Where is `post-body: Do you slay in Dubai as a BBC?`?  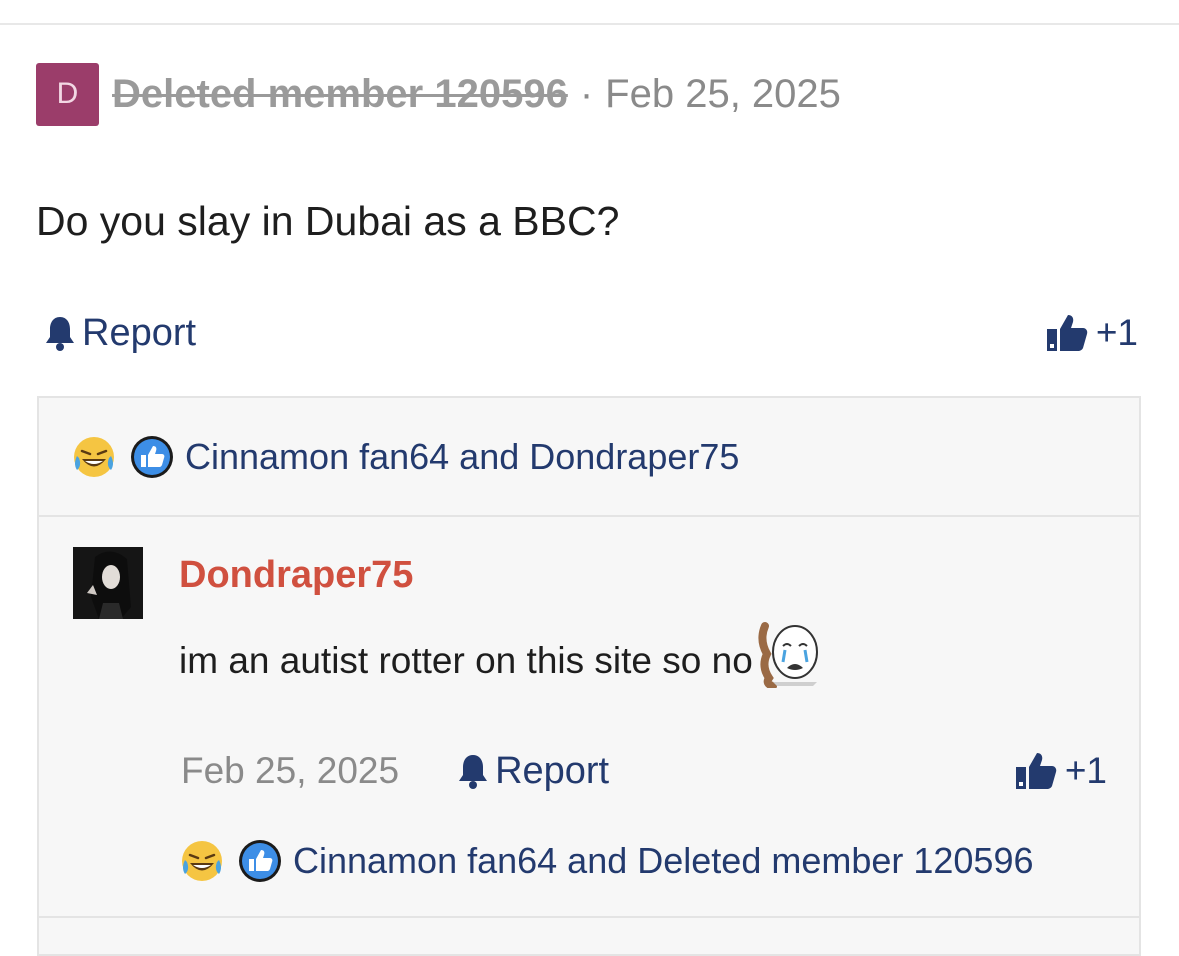
post-body: Do you slay in Dubai as a BBC? is located at coordinates (328, 221).